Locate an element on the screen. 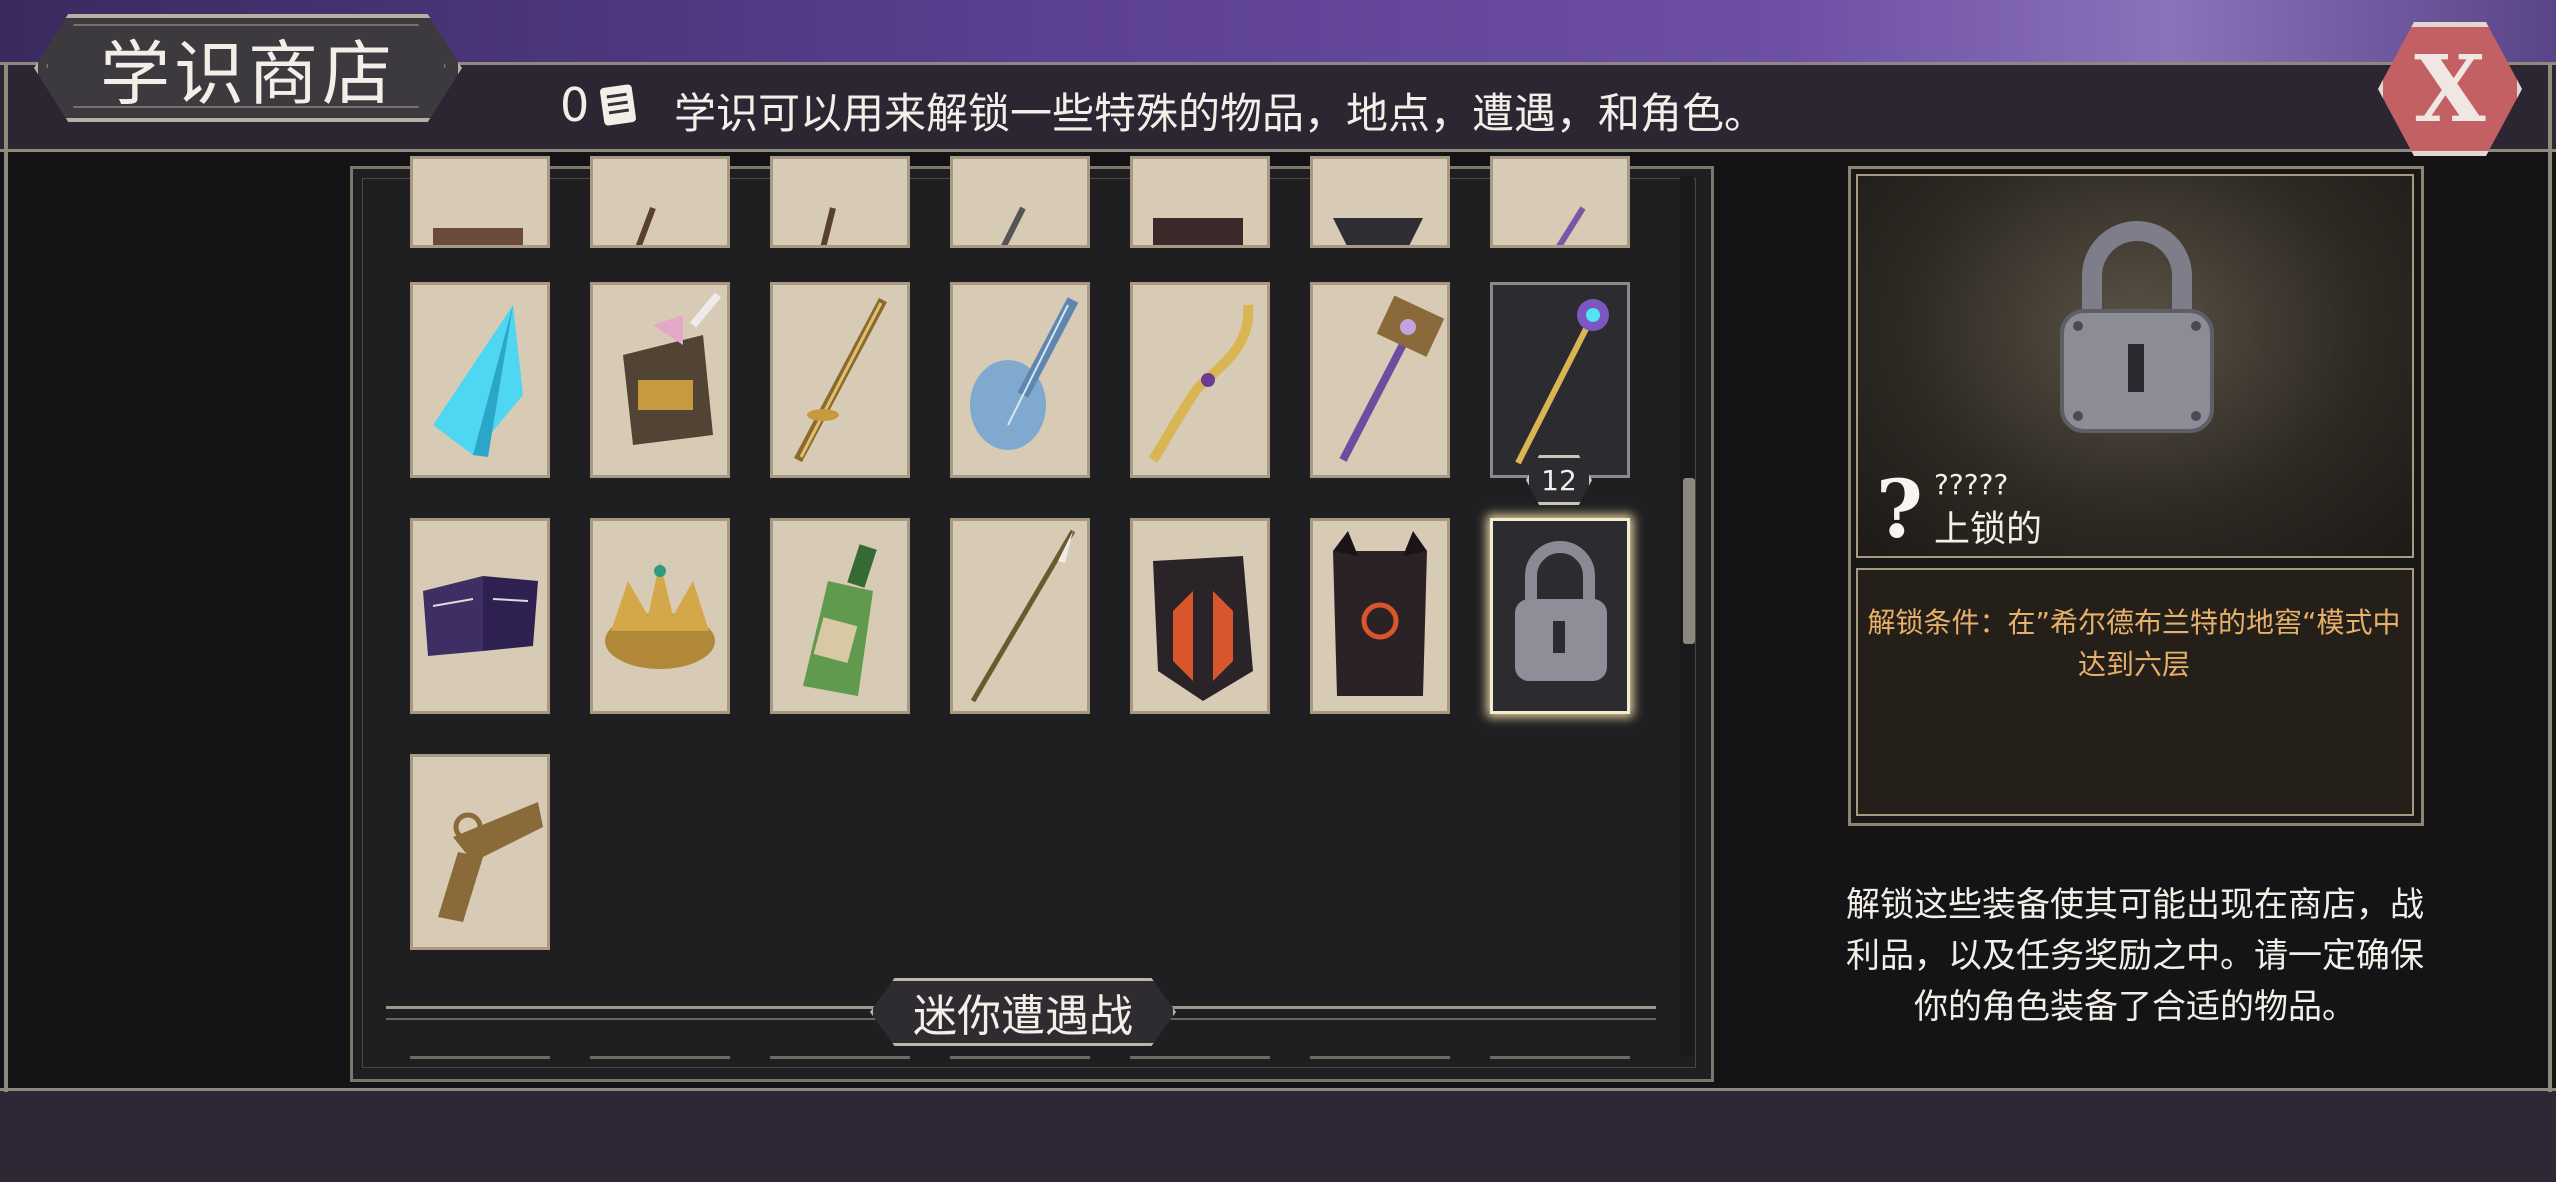 The width and height of the screenshot is (2556, 1182). price-badge: 12 is located at coordinates (1559, 480).